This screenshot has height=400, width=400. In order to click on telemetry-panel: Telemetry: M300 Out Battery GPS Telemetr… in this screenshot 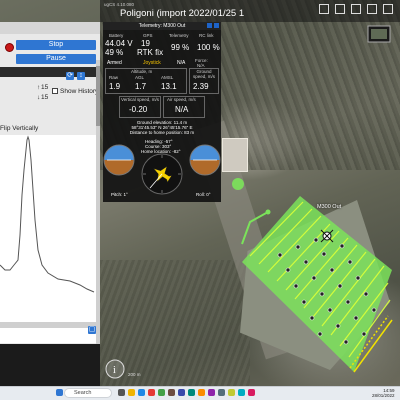, I will do `click(162, 112)`.